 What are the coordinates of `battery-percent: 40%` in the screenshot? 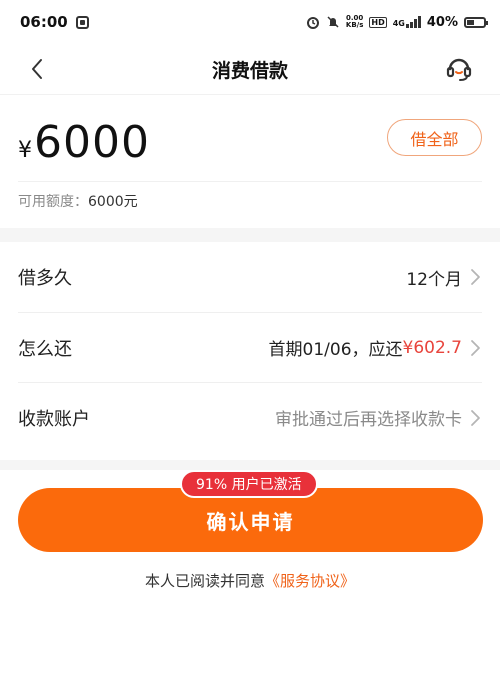 It's located at (442, 22).